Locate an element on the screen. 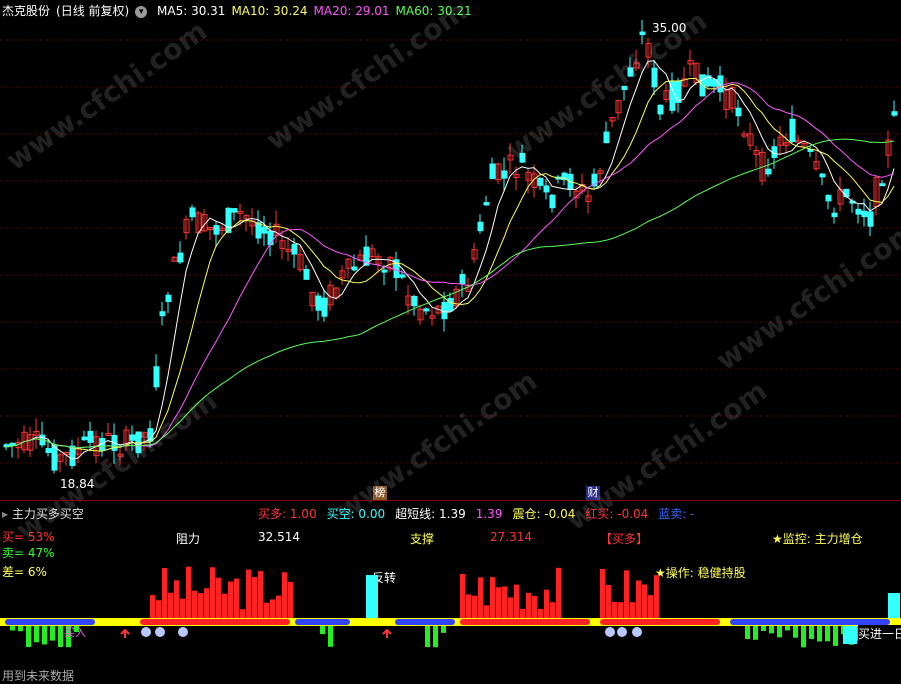 The height and width of the screenshot is (684, 901). sub-panel-title: 主力买多买空 is located at coordinates (48, 514).